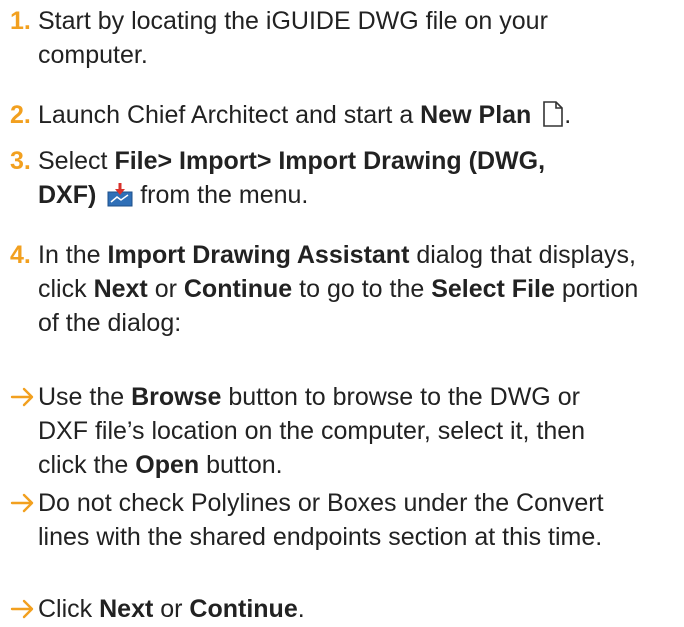 The image size is (684, 627). Describe the element at coordinates (20, 255) in the screenshot. I see `step-4-number: 4.` at that location.